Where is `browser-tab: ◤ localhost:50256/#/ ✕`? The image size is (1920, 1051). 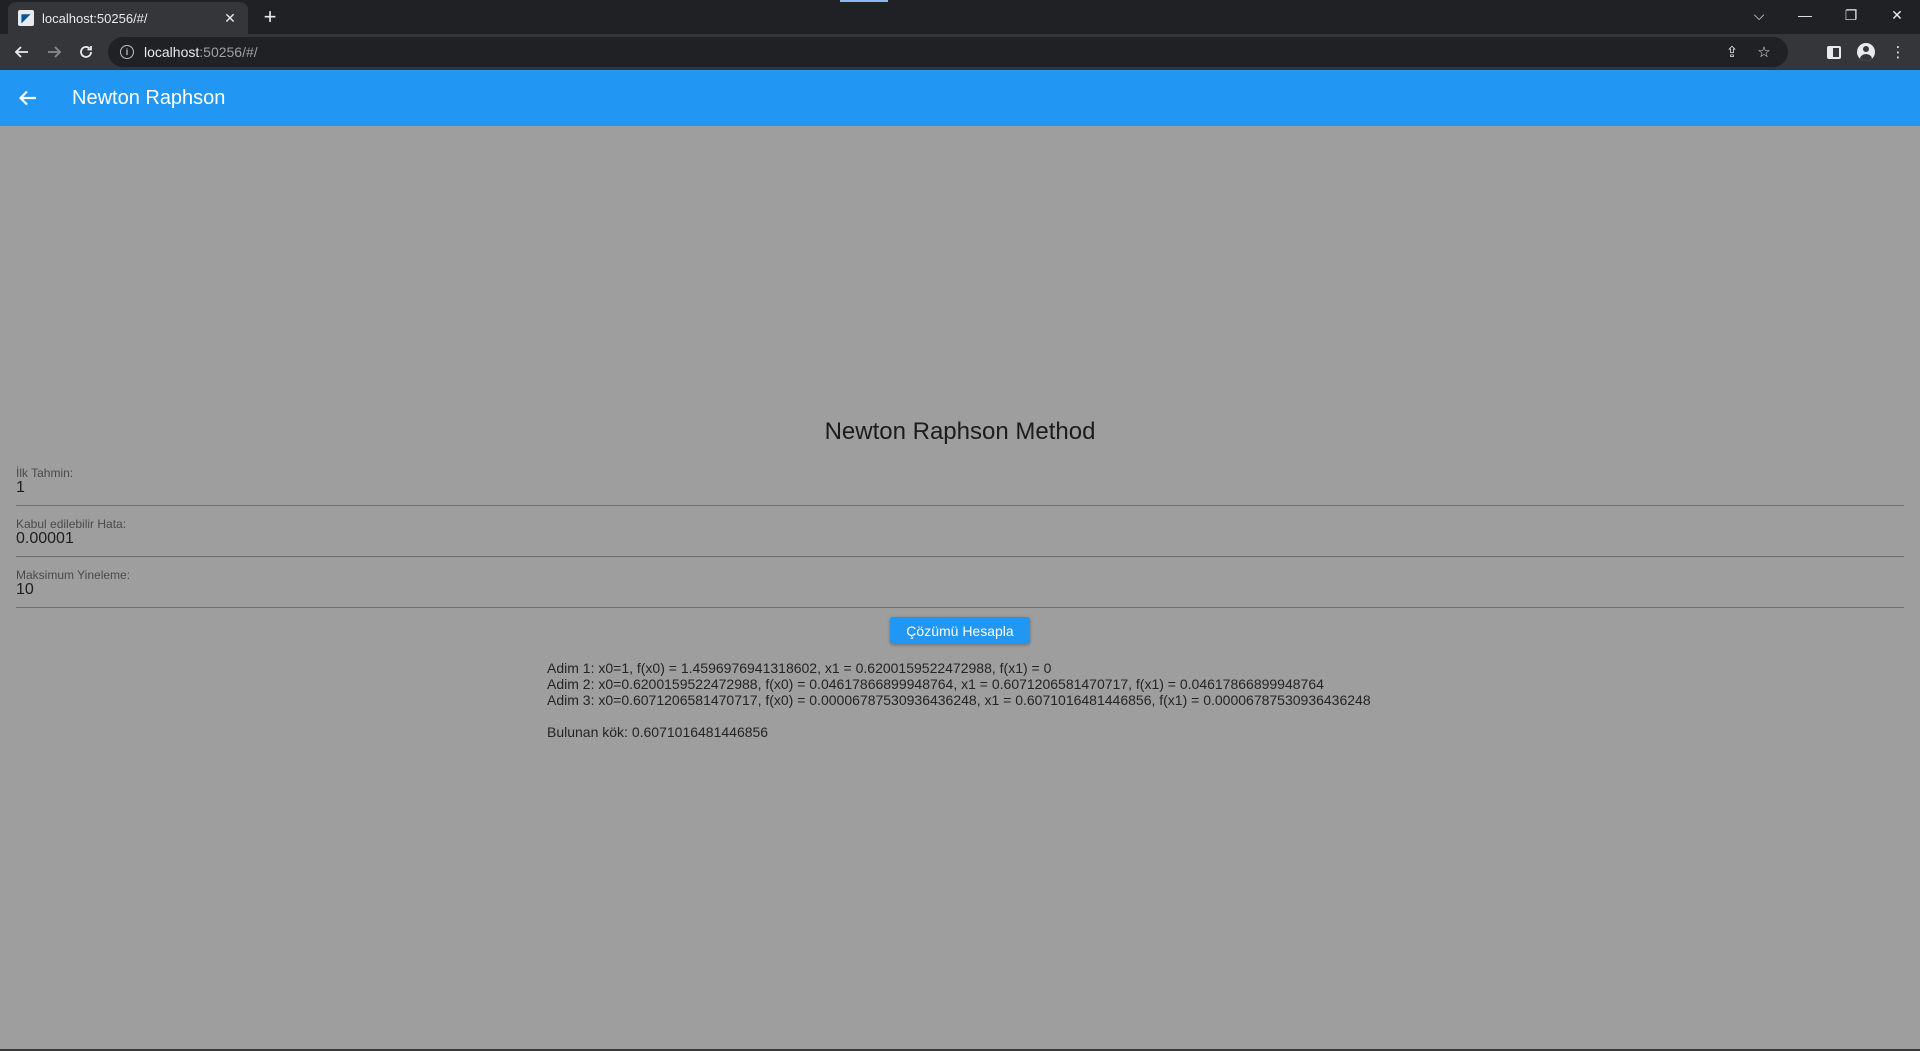 browser-tab: ◤ localhost:50256/#/ ✕ is located at coordinates (128, 18).